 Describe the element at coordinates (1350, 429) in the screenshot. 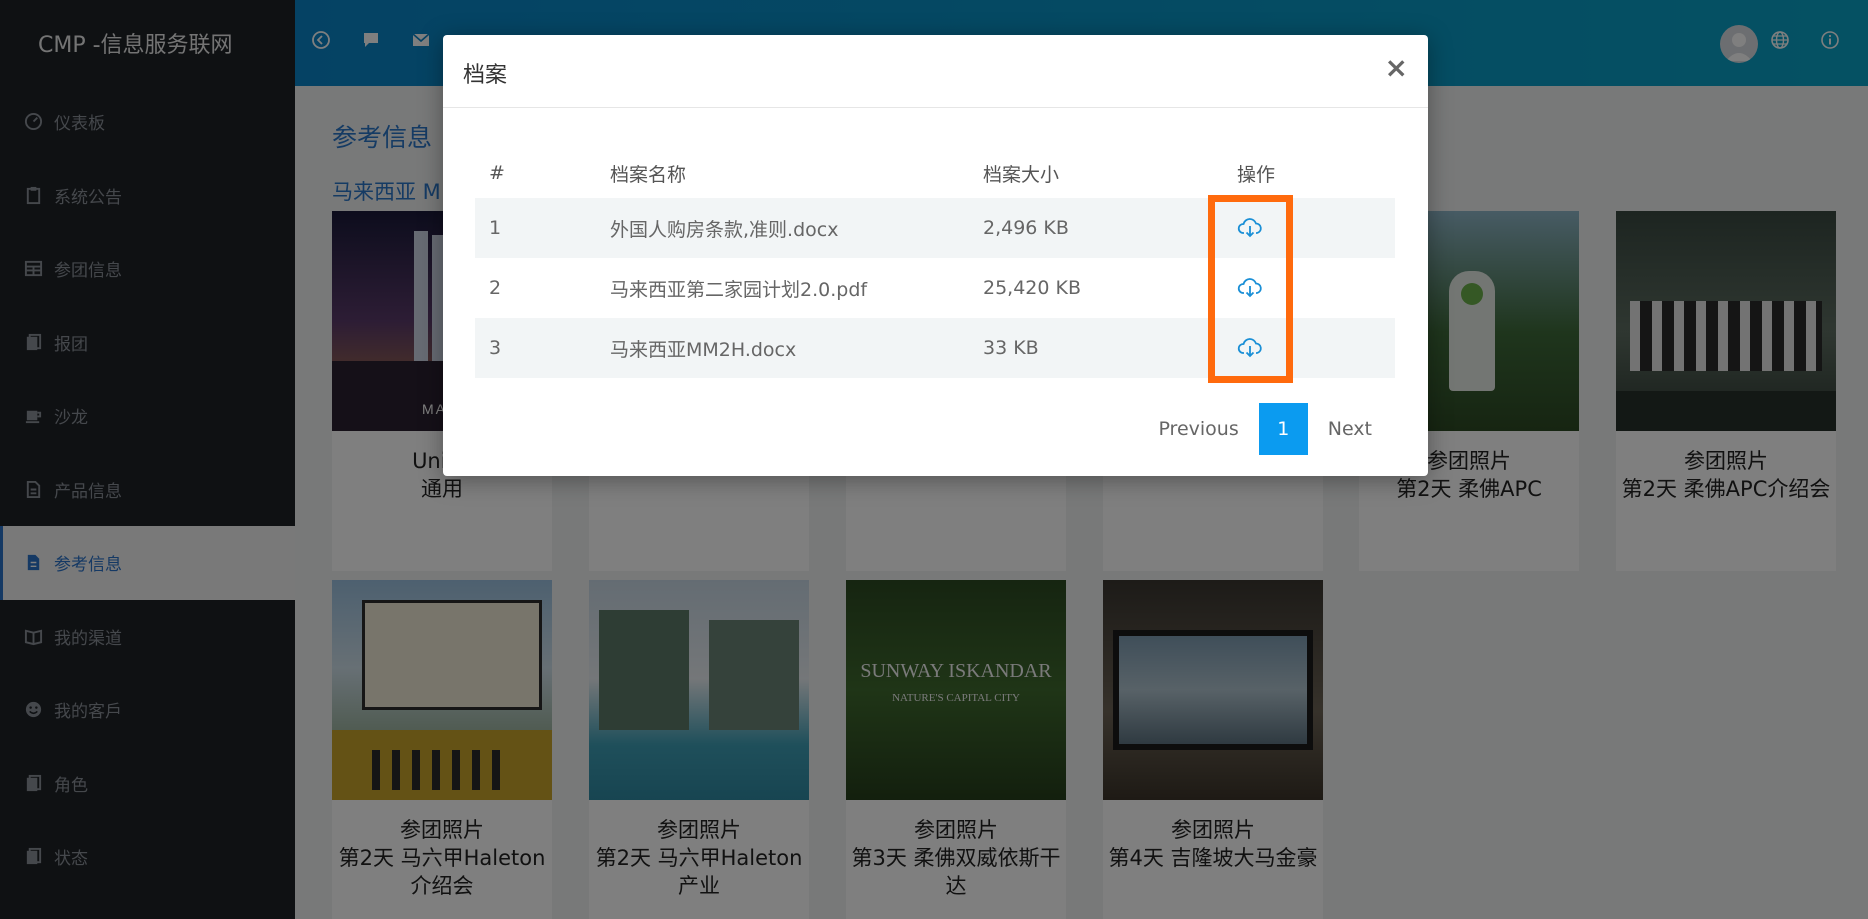

I see `next-page-button: Next` at that location.